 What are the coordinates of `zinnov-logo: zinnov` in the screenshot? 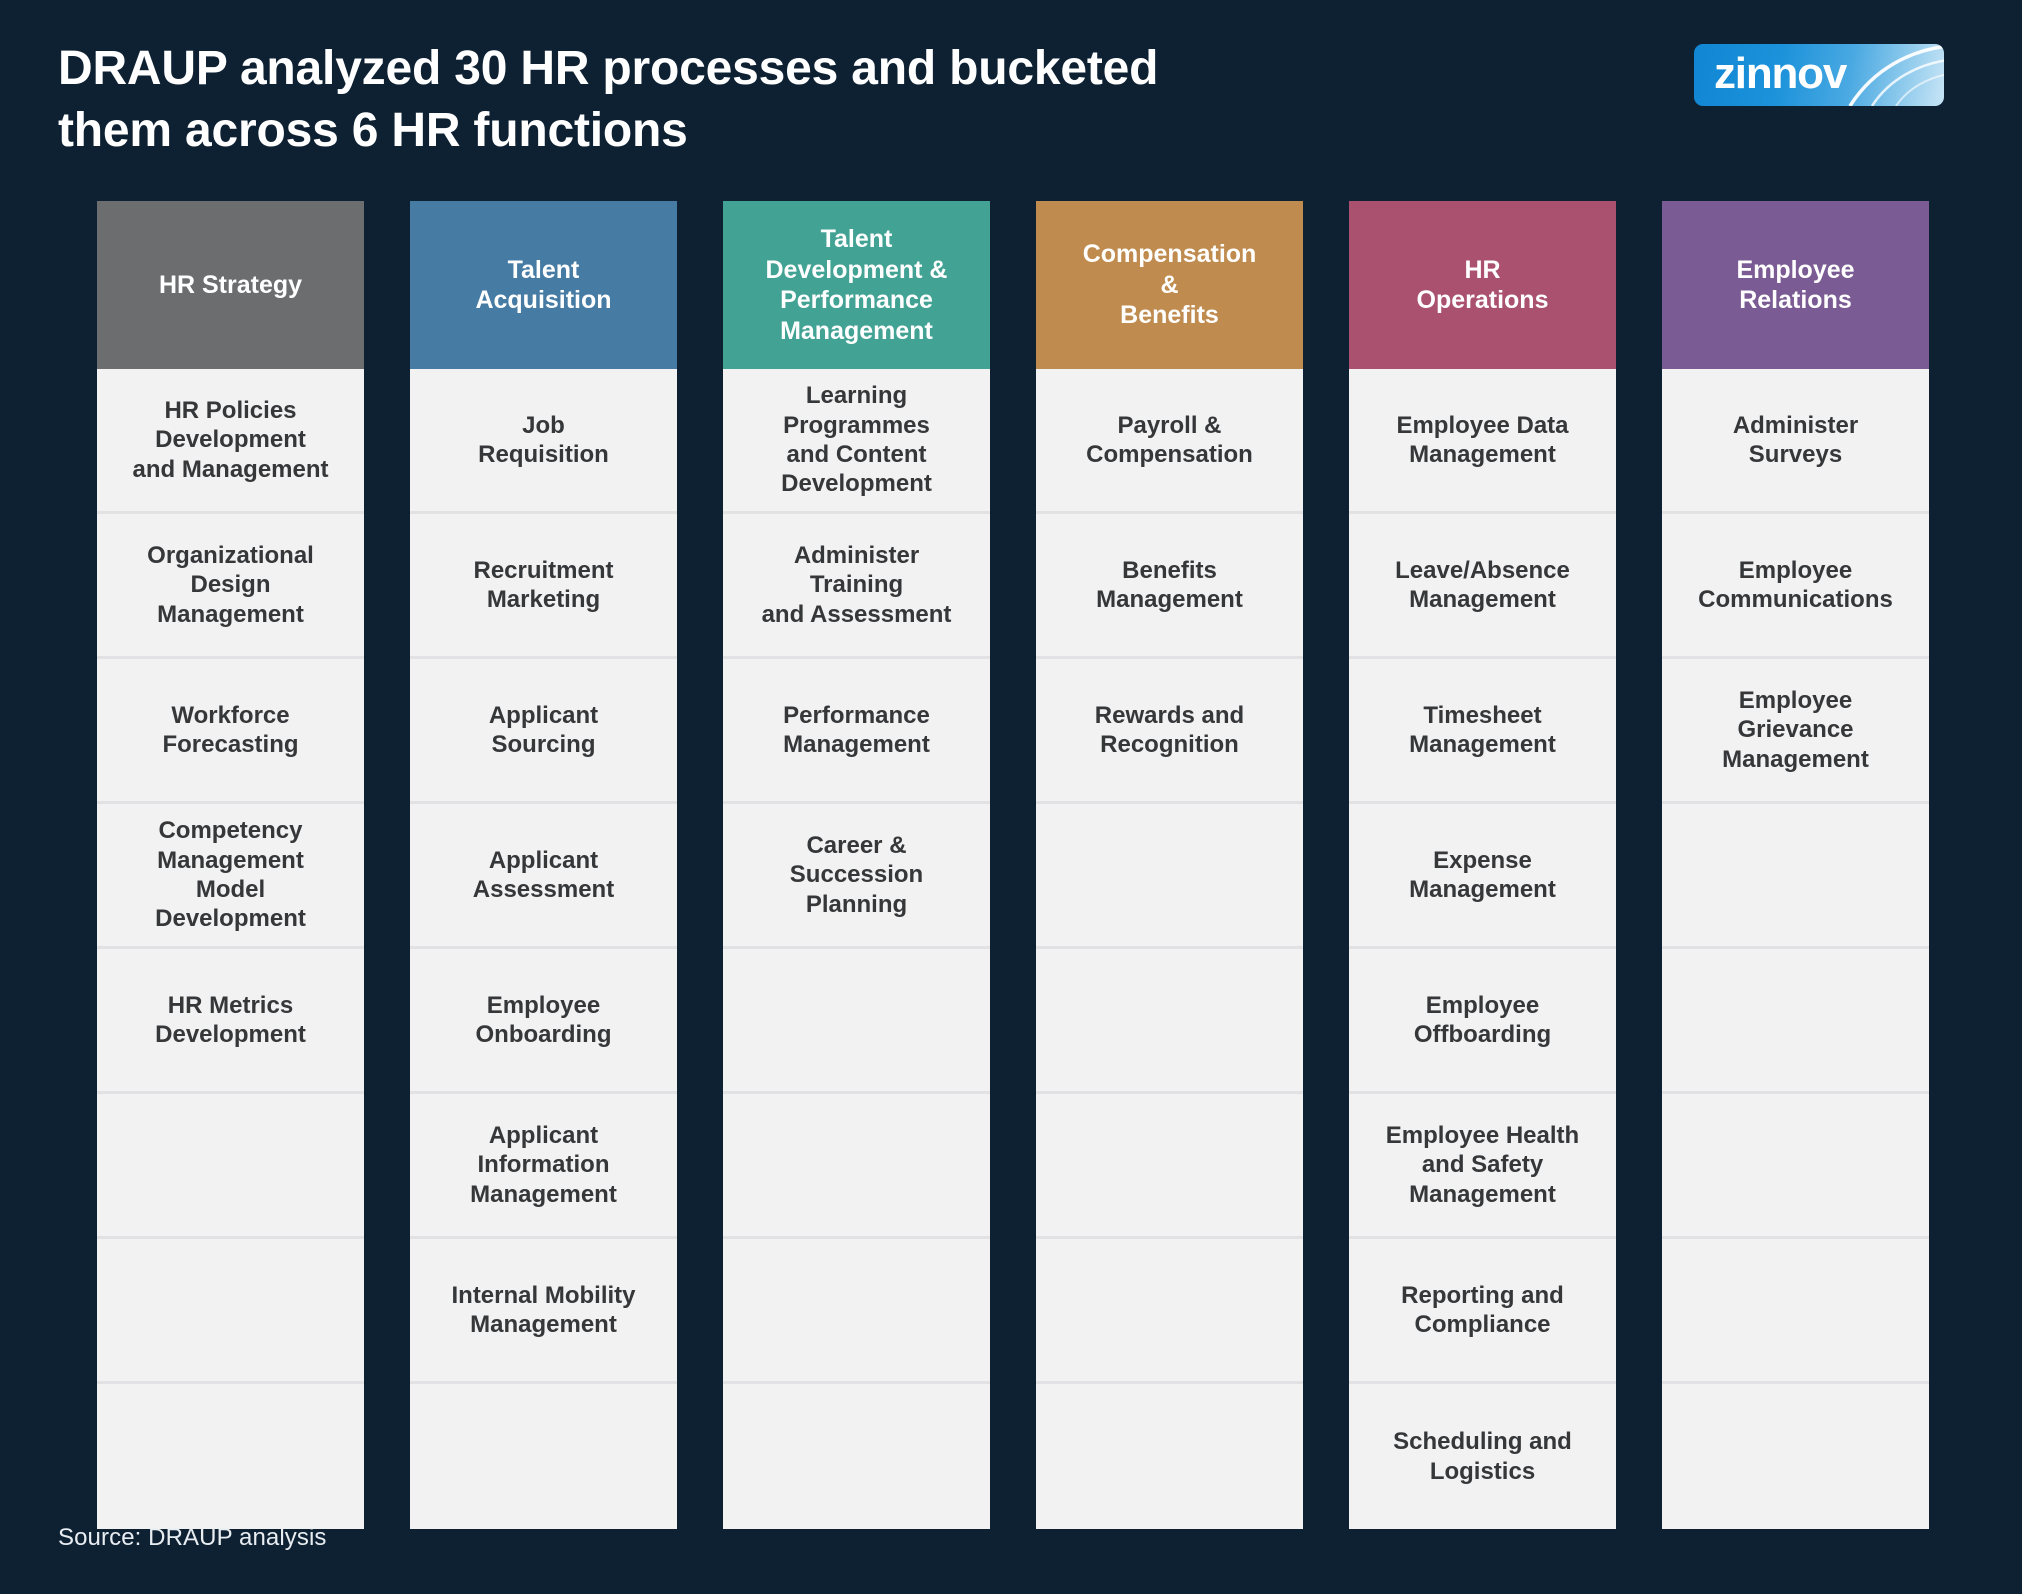 It's located at (1819, 75).